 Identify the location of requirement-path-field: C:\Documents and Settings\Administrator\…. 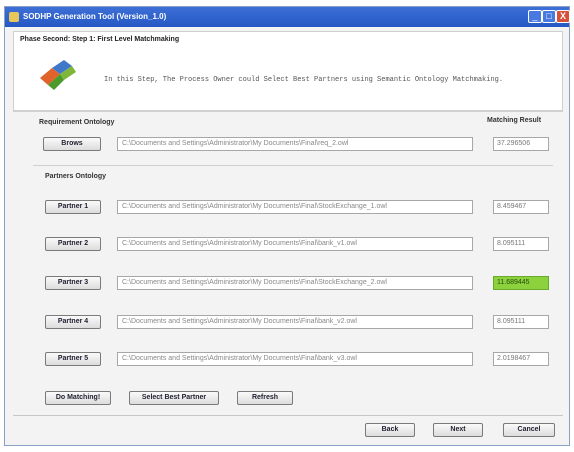
(295, 144).